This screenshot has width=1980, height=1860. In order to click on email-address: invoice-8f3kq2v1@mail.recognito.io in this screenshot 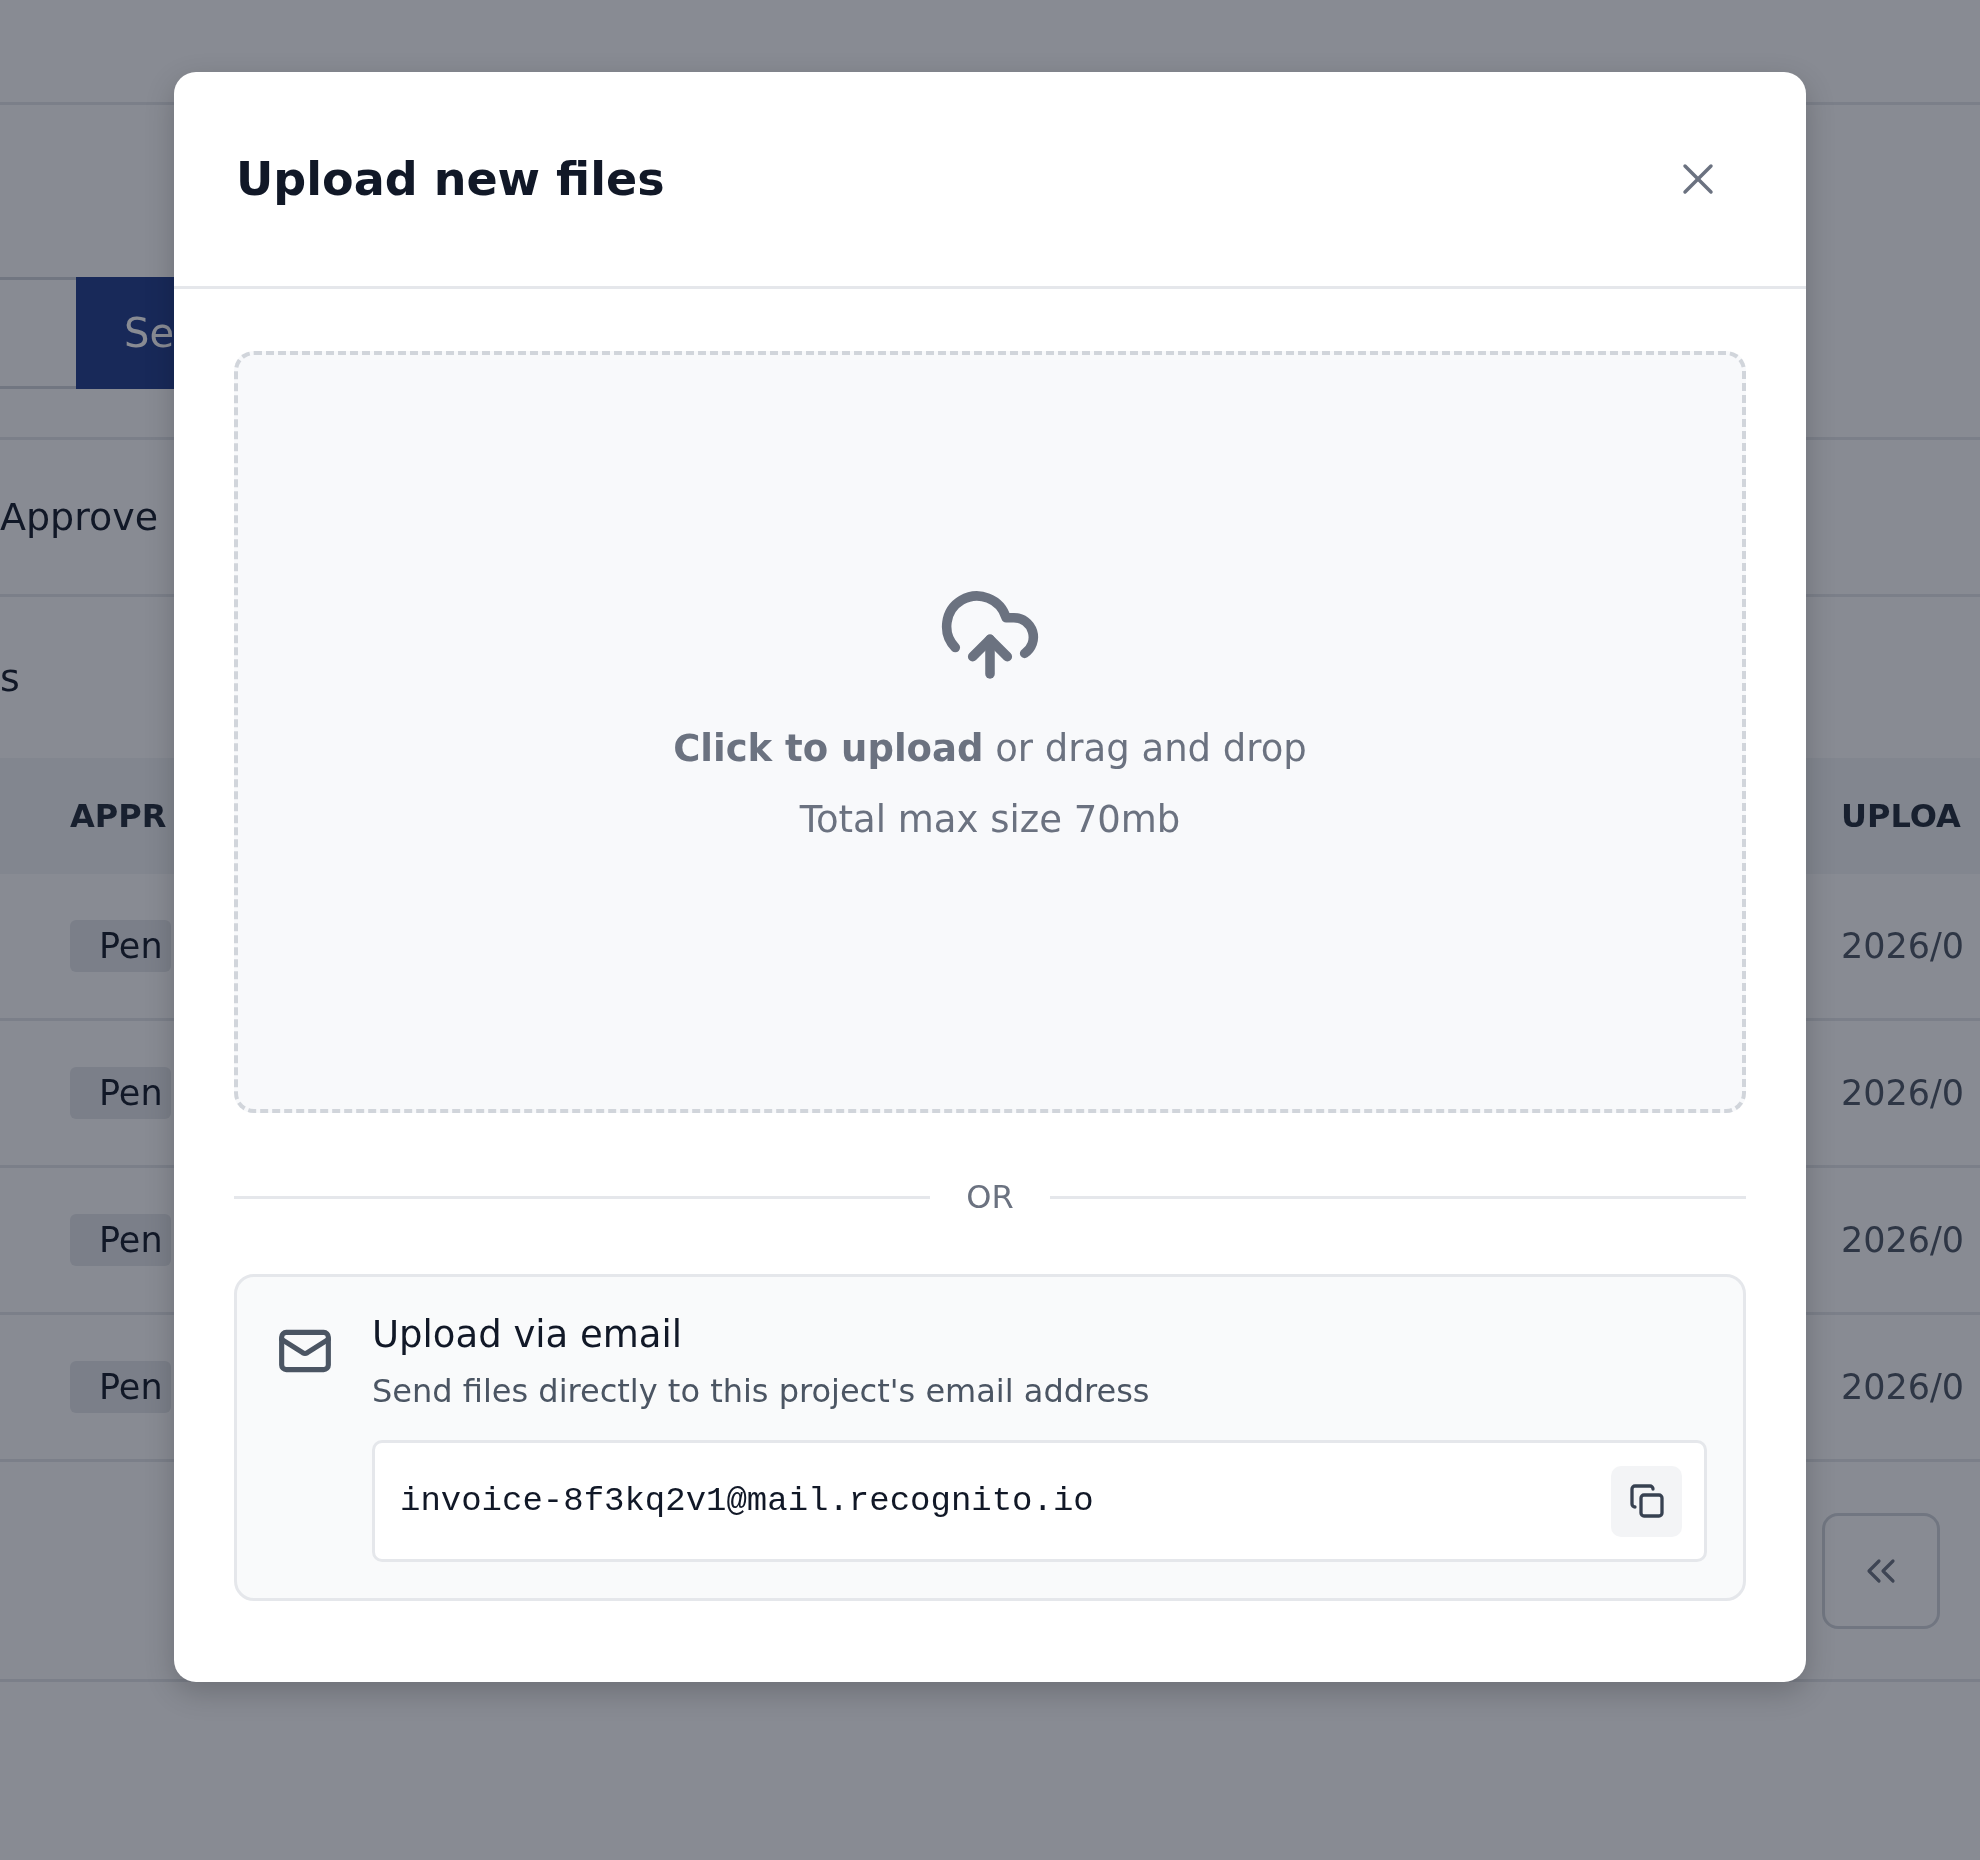, I will do `click(747, 1501)`.